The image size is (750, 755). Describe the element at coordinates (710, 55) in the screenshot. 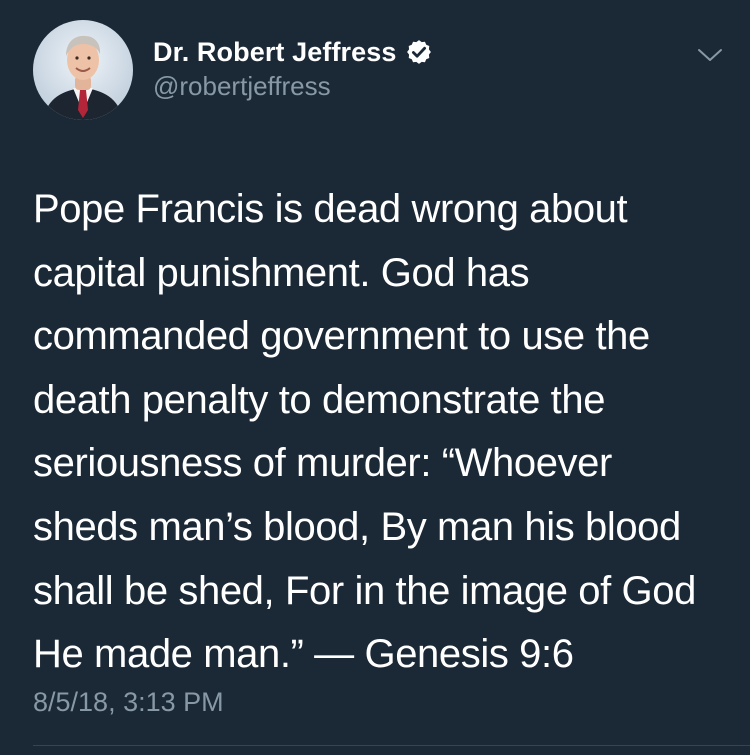

I see `chevron-down-icon` at that location.